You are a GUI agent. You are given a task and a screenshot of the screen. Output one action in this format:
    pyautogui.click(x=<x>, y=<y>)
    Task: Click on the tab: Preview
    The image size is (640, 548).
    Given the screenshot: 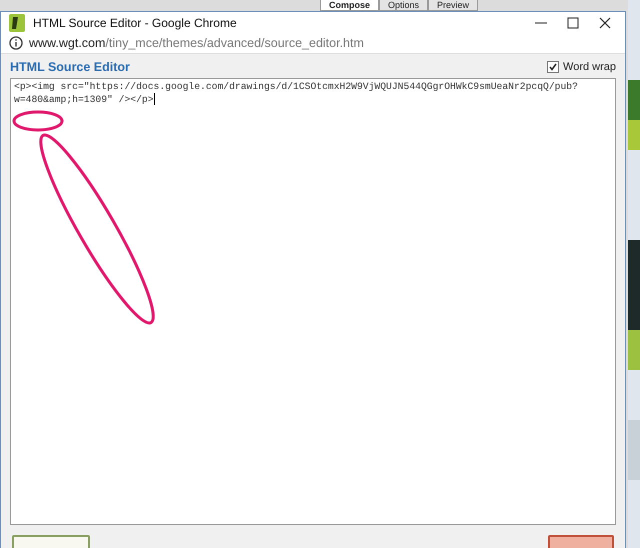 What is the action you would take?
    pyautogui.click(x=453, y=5)
    